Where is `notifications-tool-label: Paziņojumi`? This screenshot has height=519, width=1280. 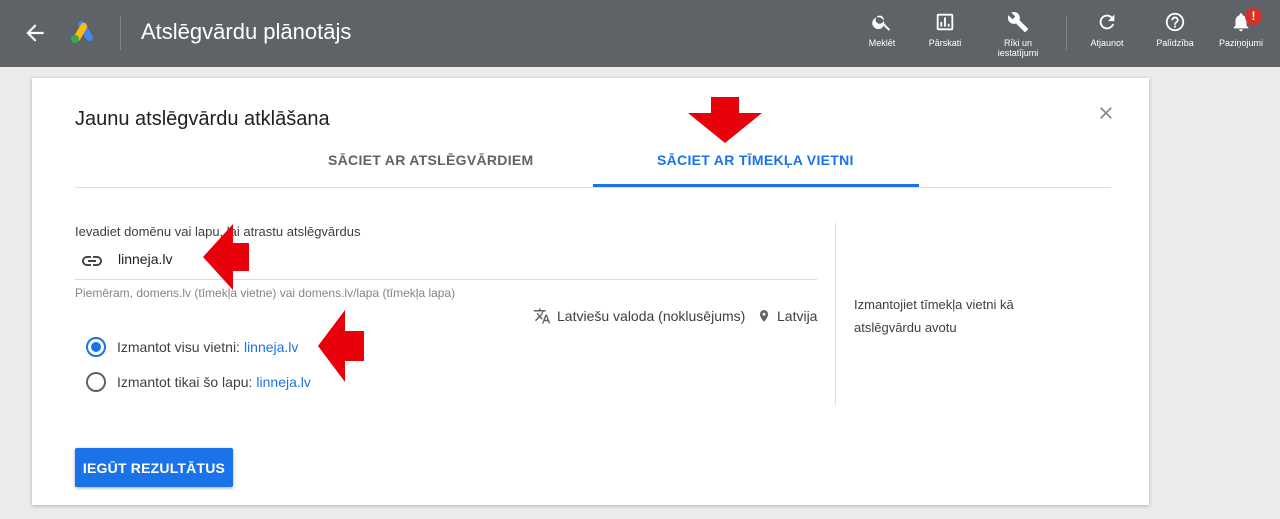
notifications-tool-label: Paziņojumi is located at coordinates (1241, 43).